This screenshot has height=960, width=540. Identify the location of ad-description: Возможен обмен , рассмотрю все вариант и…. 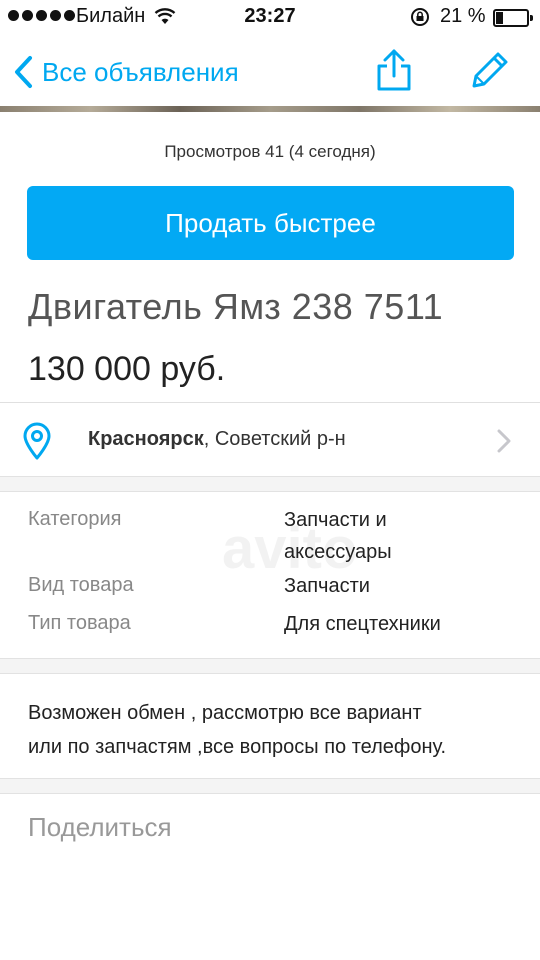
(278, 730).